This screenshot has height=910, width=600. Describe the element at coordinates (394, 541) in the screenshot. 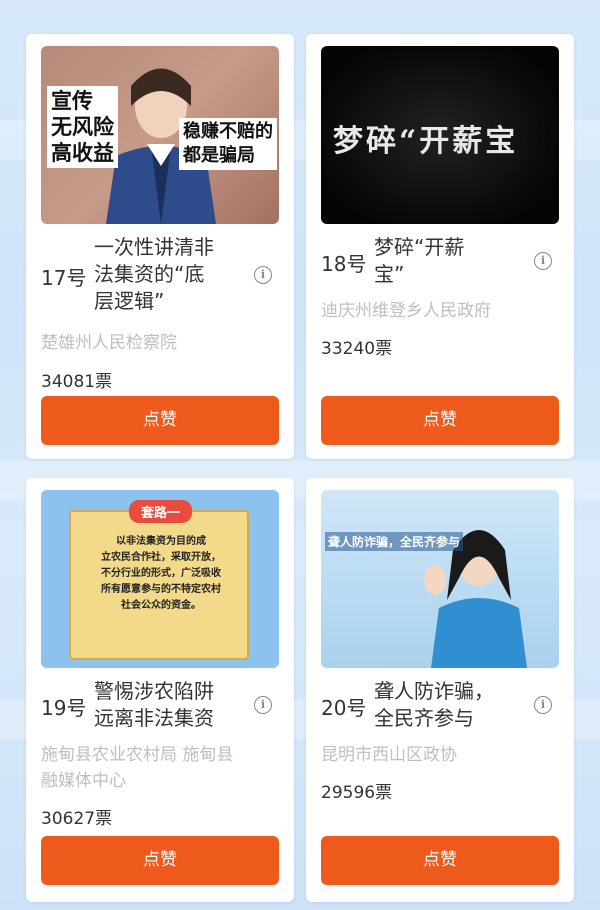

I see `thumb-title-text: 聋人防诈骗，全民齐参与` at that location.